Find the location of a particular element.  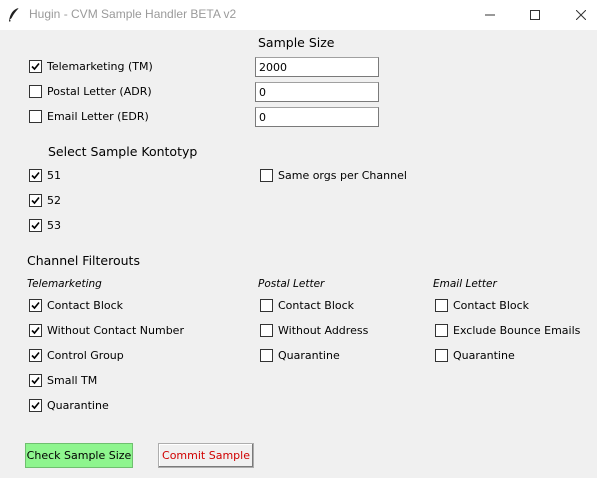

kontotyp-53-label: 53 is located at coordinates (54, 225).